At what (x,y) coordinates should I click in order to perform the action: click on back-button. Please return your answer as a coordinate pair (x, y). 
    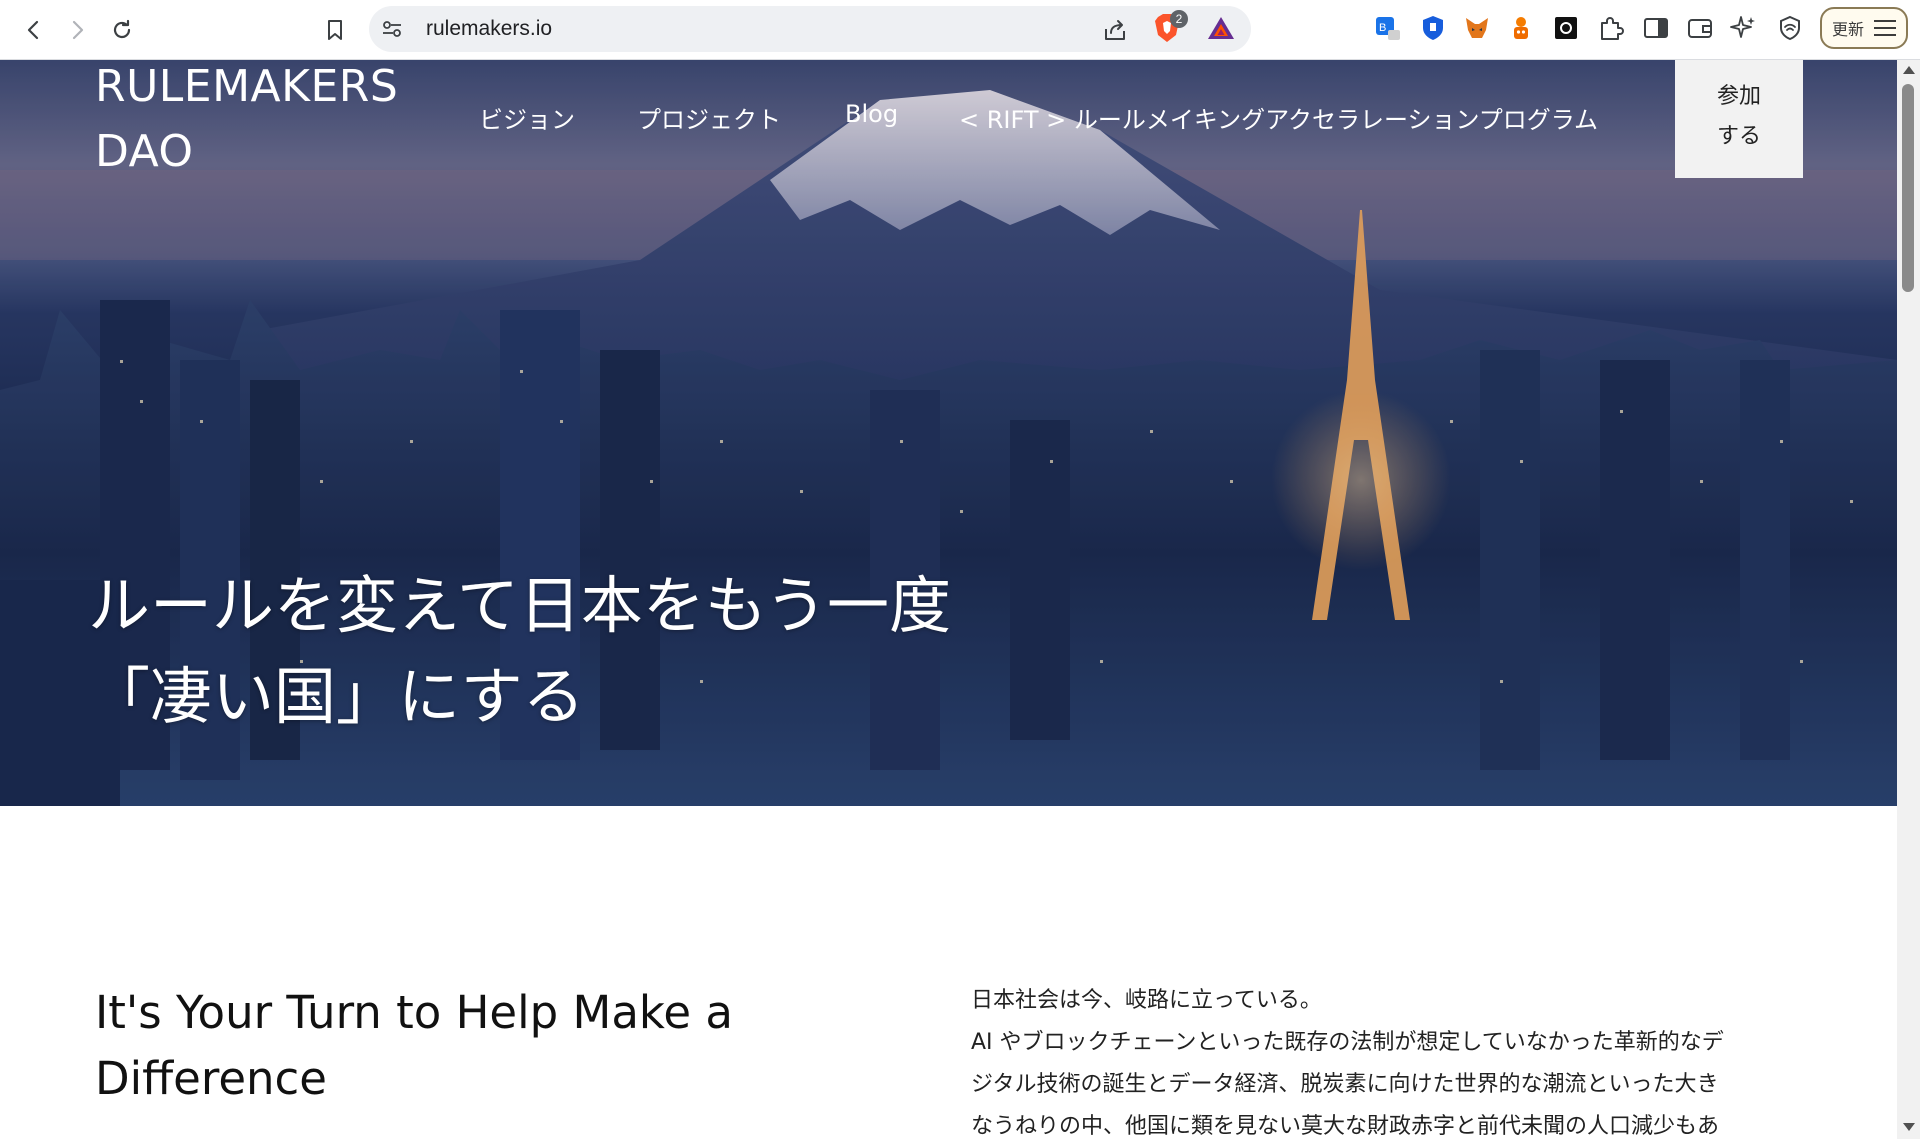
    Looking at the image, I should click on (34, 30).